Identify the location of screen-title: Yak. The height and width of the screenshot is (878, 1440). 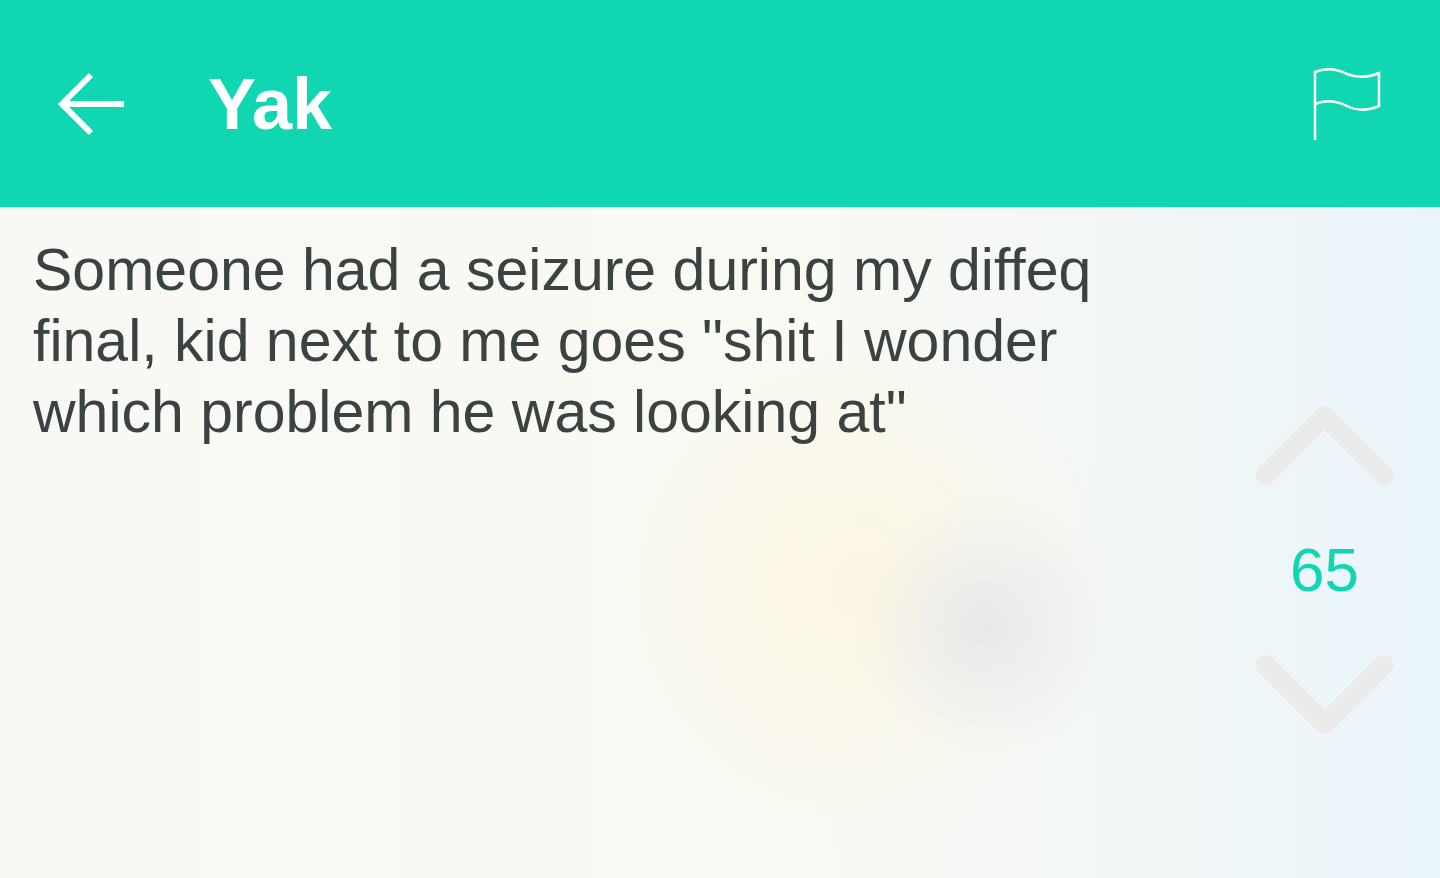
(271, 103).